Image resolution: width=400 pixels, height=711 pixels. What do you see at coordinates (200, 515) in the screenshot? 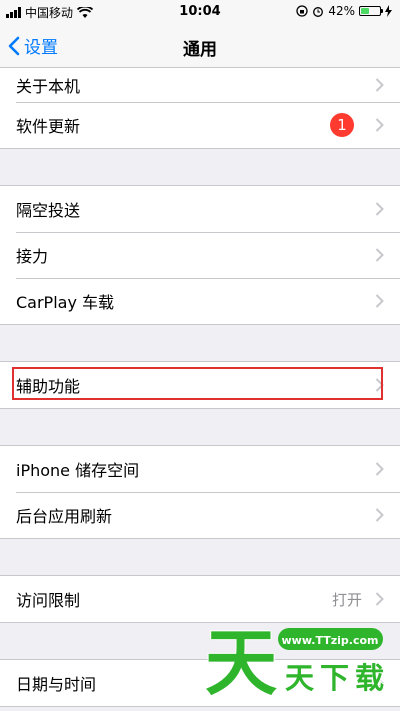
I see `cell-background-refresh: 后台应用刷新` at bounding box center [200, 515].